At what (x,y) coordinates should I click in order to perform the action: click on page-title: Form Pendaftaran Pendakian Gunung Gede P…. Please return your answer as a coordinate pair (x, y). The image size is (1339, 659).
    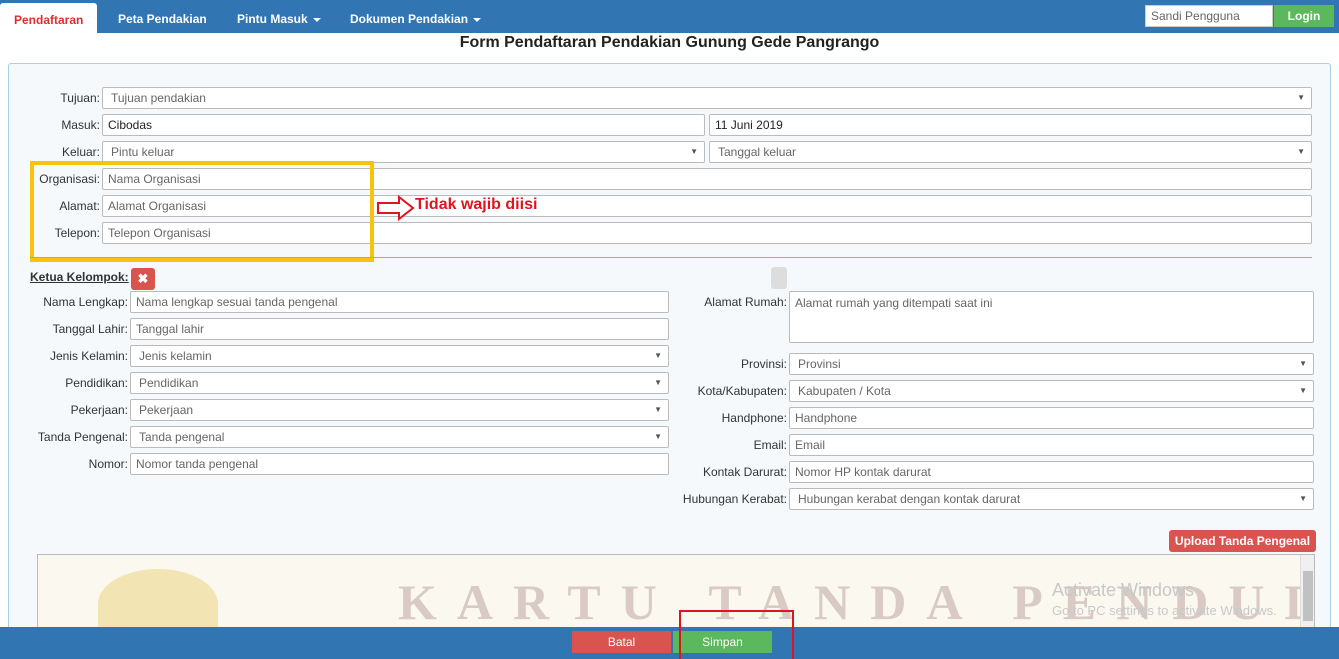
    Looking at the image, I should click on (669, 42).